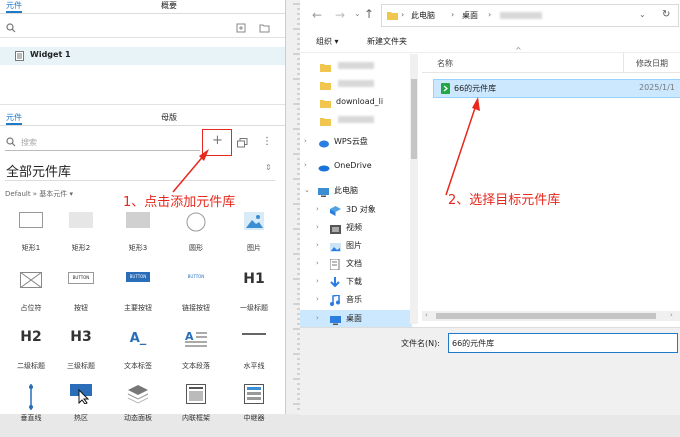  Describe the element at coordinates (353, 165) in the screenshot. I see `nav-item-label: OneDrive` at that location.